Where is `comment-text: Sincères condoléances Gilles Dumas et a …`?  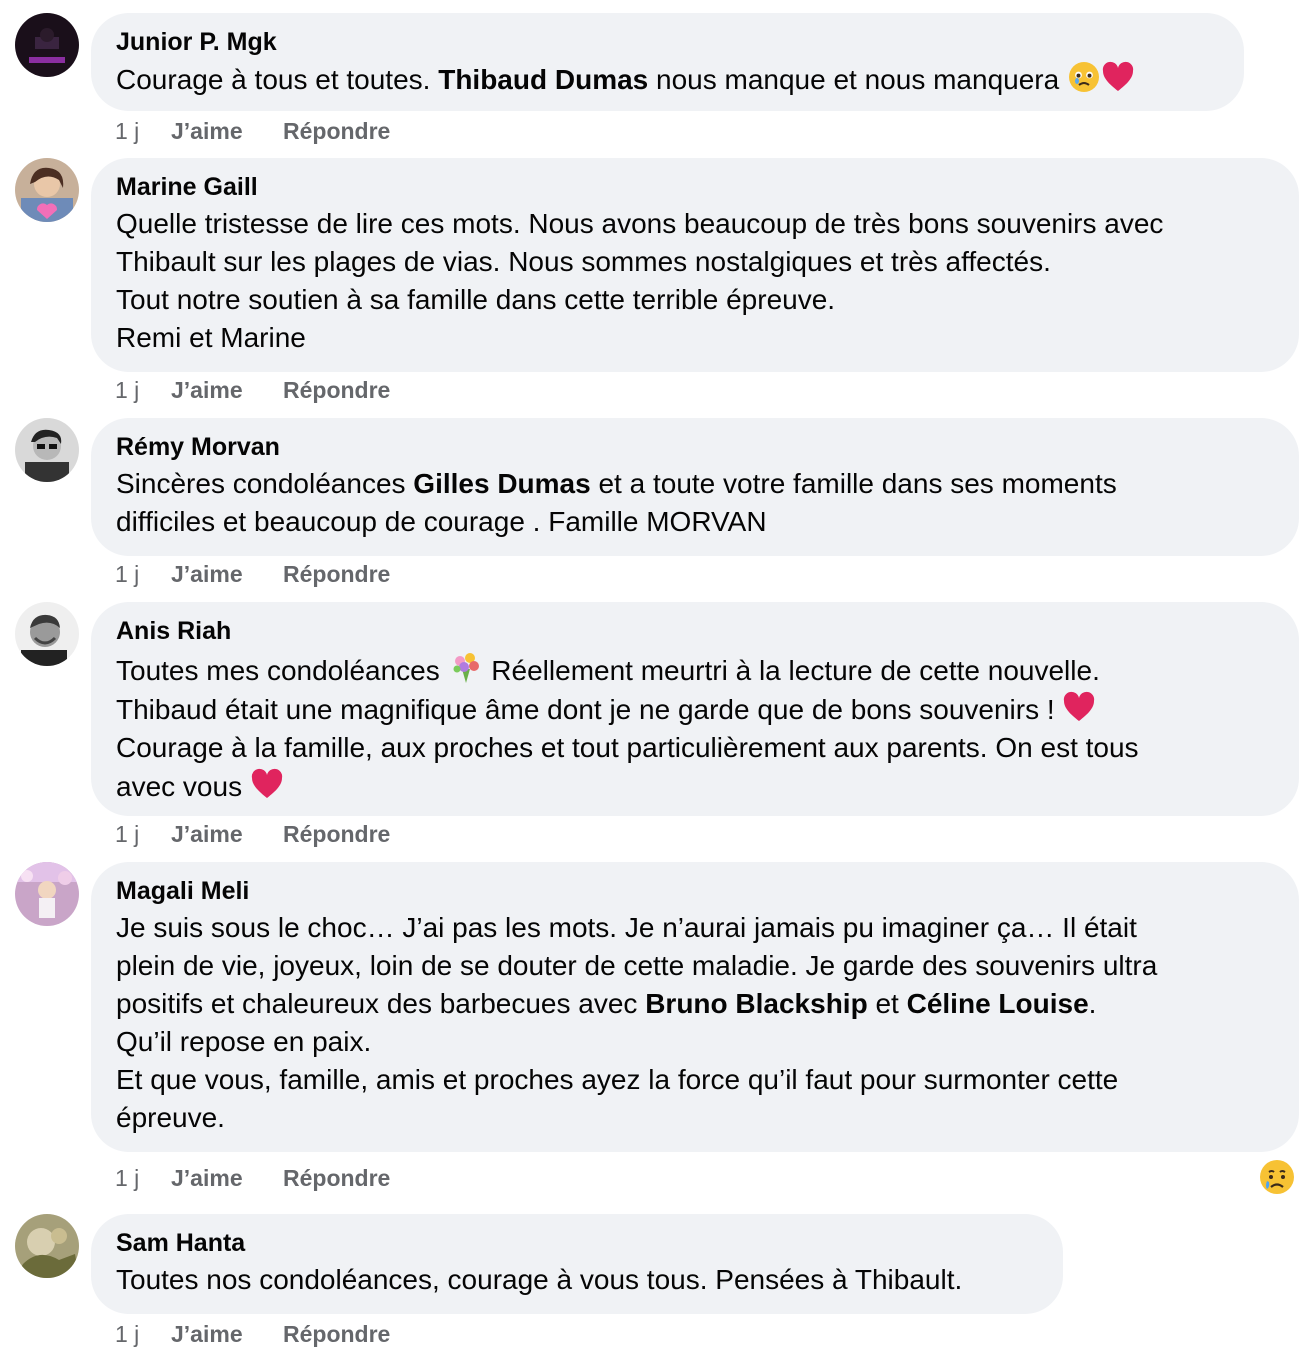 comment-text: Sincères condoléances Gilles Dumas et a … is located at coordinates (695, 503).